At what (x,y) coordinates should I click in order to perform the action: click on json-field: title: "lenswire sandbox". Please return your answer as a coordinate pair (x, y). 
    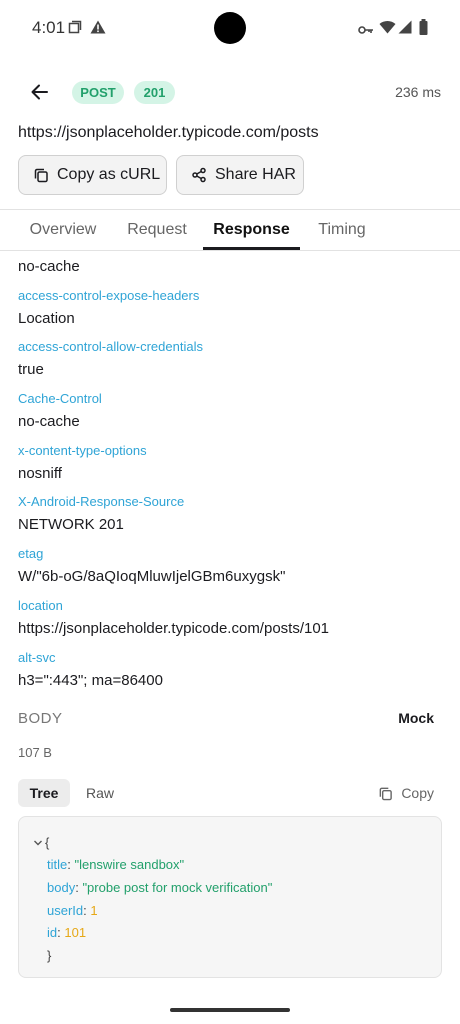
    Looking at the image, I should click on (116, 864).